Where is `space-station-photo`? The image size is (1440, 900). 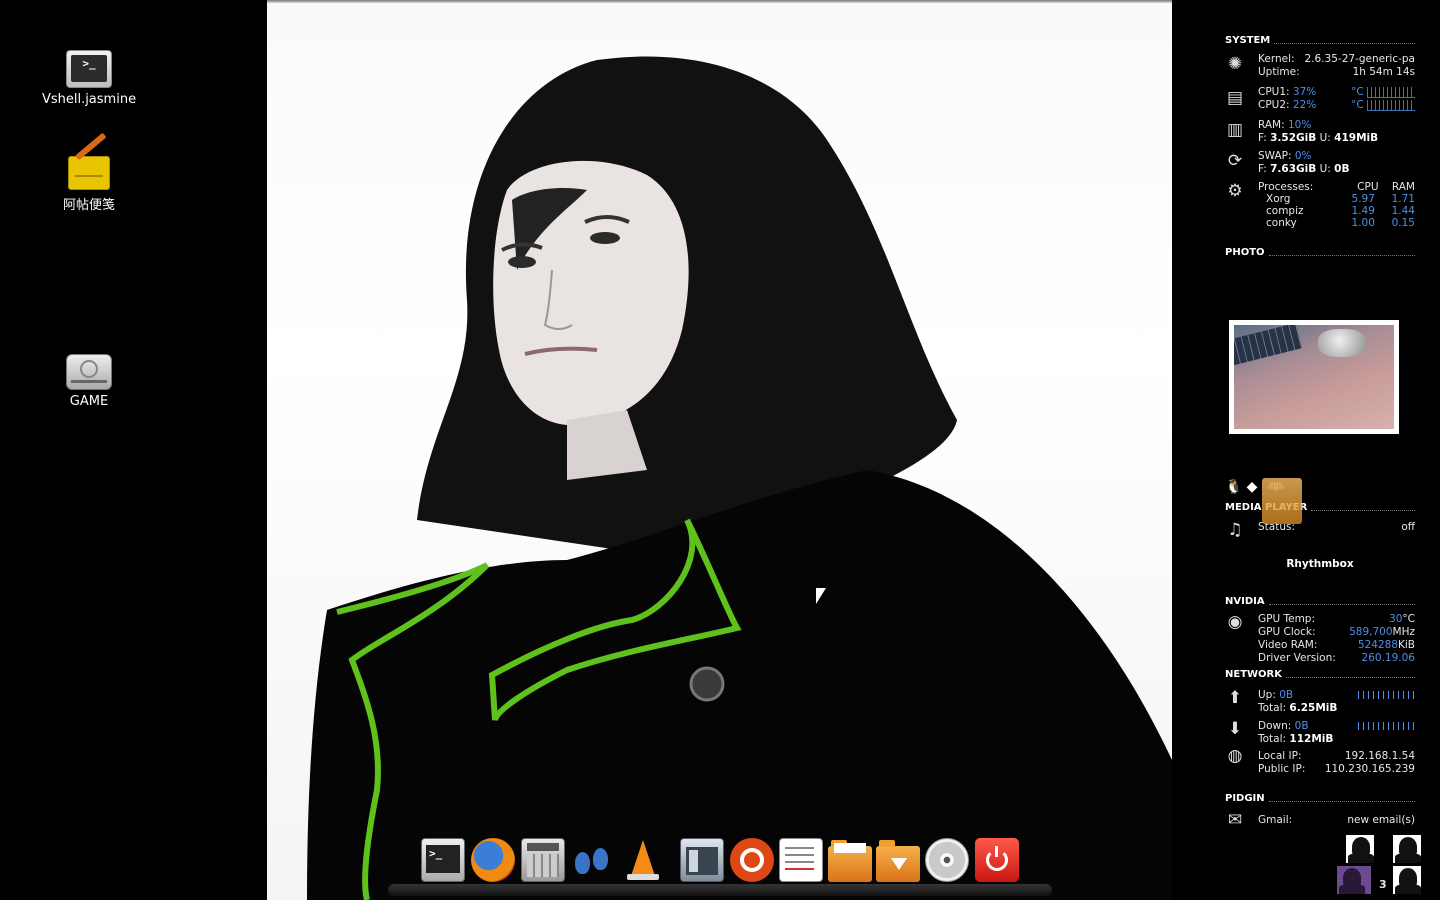
space-station-photo is located at coordinates (1314, 377).